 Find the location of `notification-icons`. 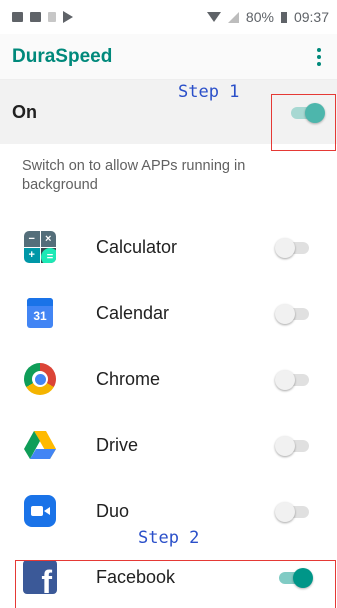

notification-icons is located at coordinates (42, 17).